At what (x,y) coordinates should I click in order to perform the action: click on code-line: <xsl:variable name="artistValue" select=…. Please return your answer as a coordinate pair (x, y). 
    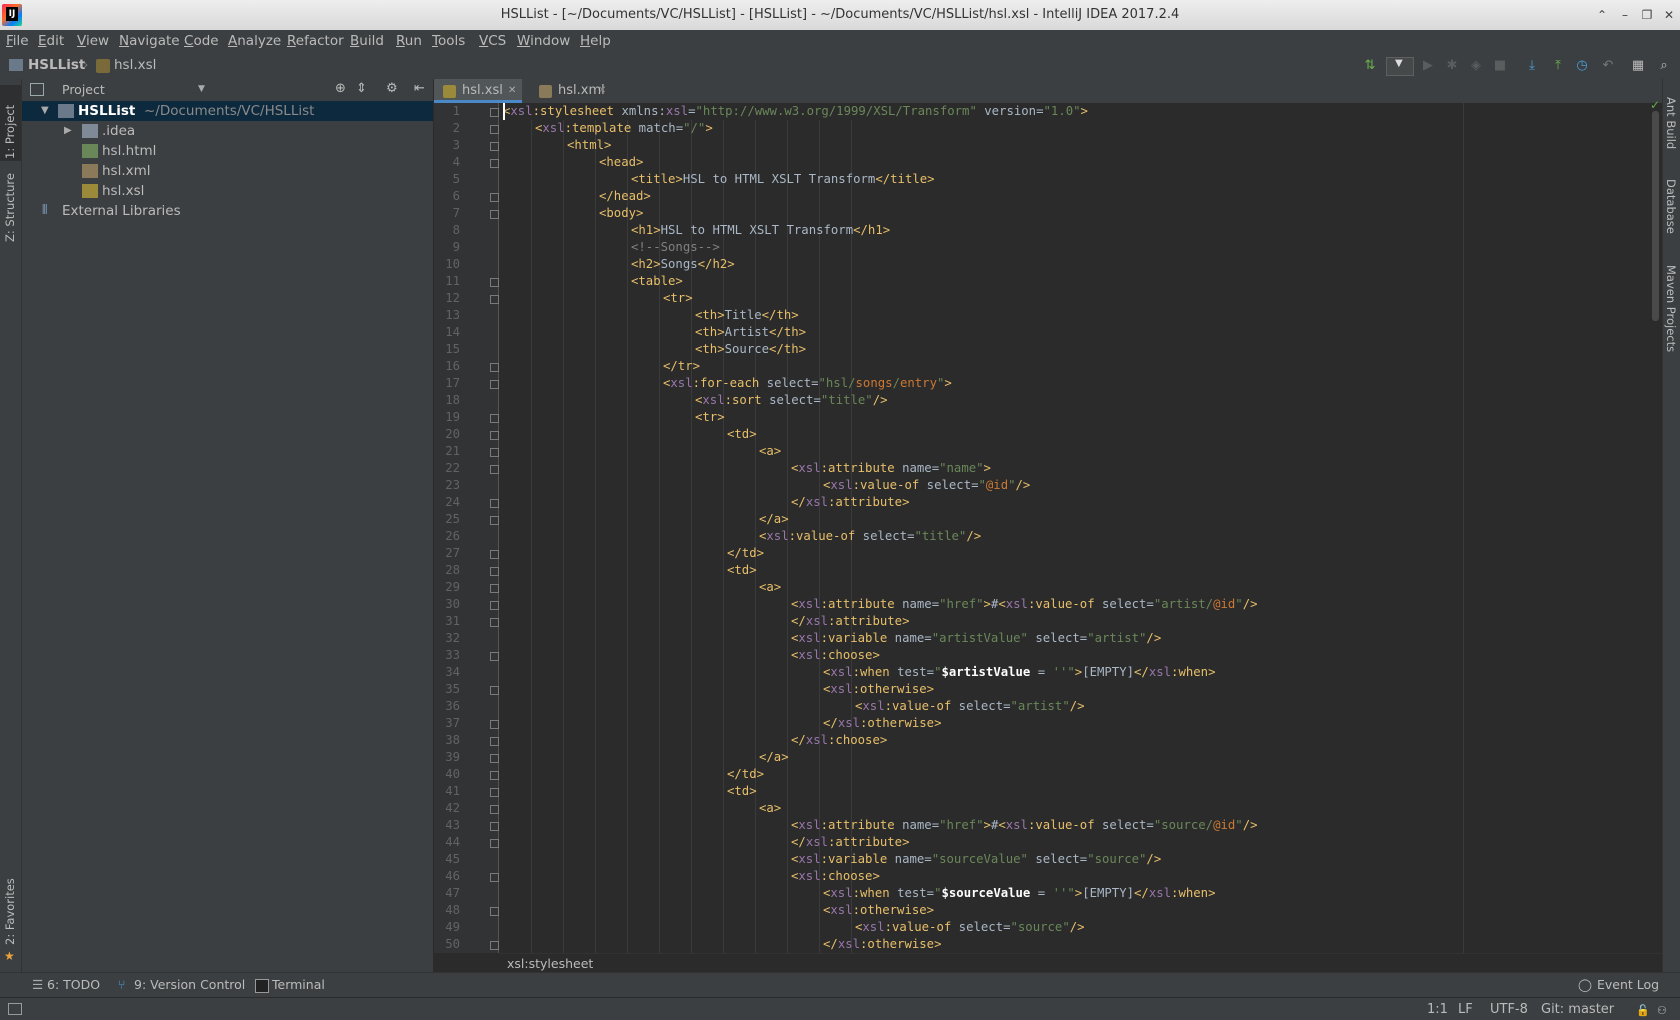
    Looking at the image, I should click on (976, 638).